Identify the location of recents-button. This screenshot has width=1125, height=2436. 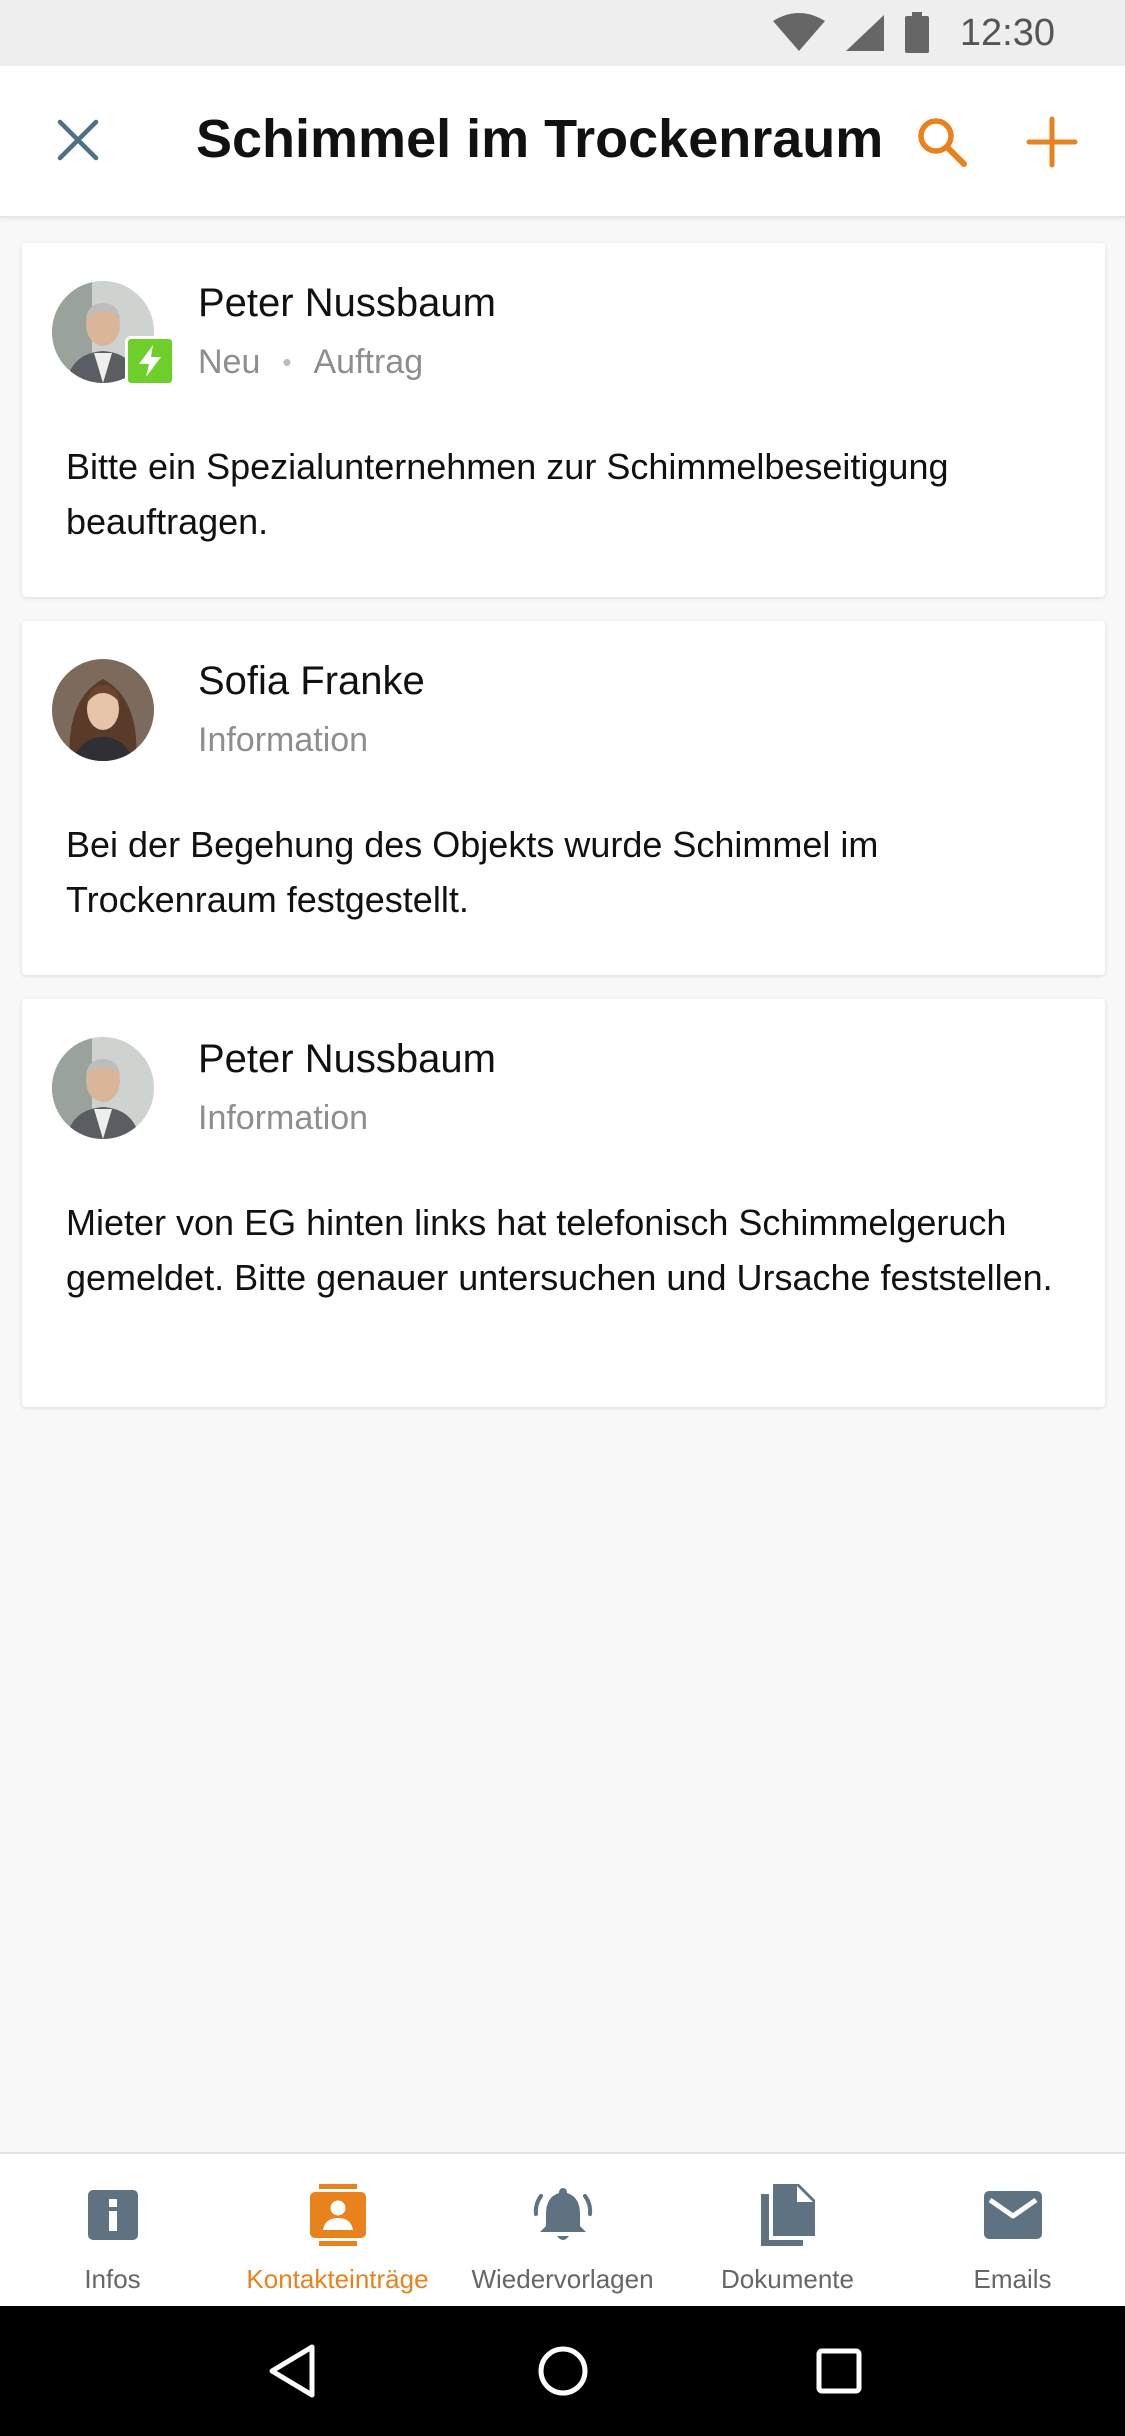
(839, 2371).